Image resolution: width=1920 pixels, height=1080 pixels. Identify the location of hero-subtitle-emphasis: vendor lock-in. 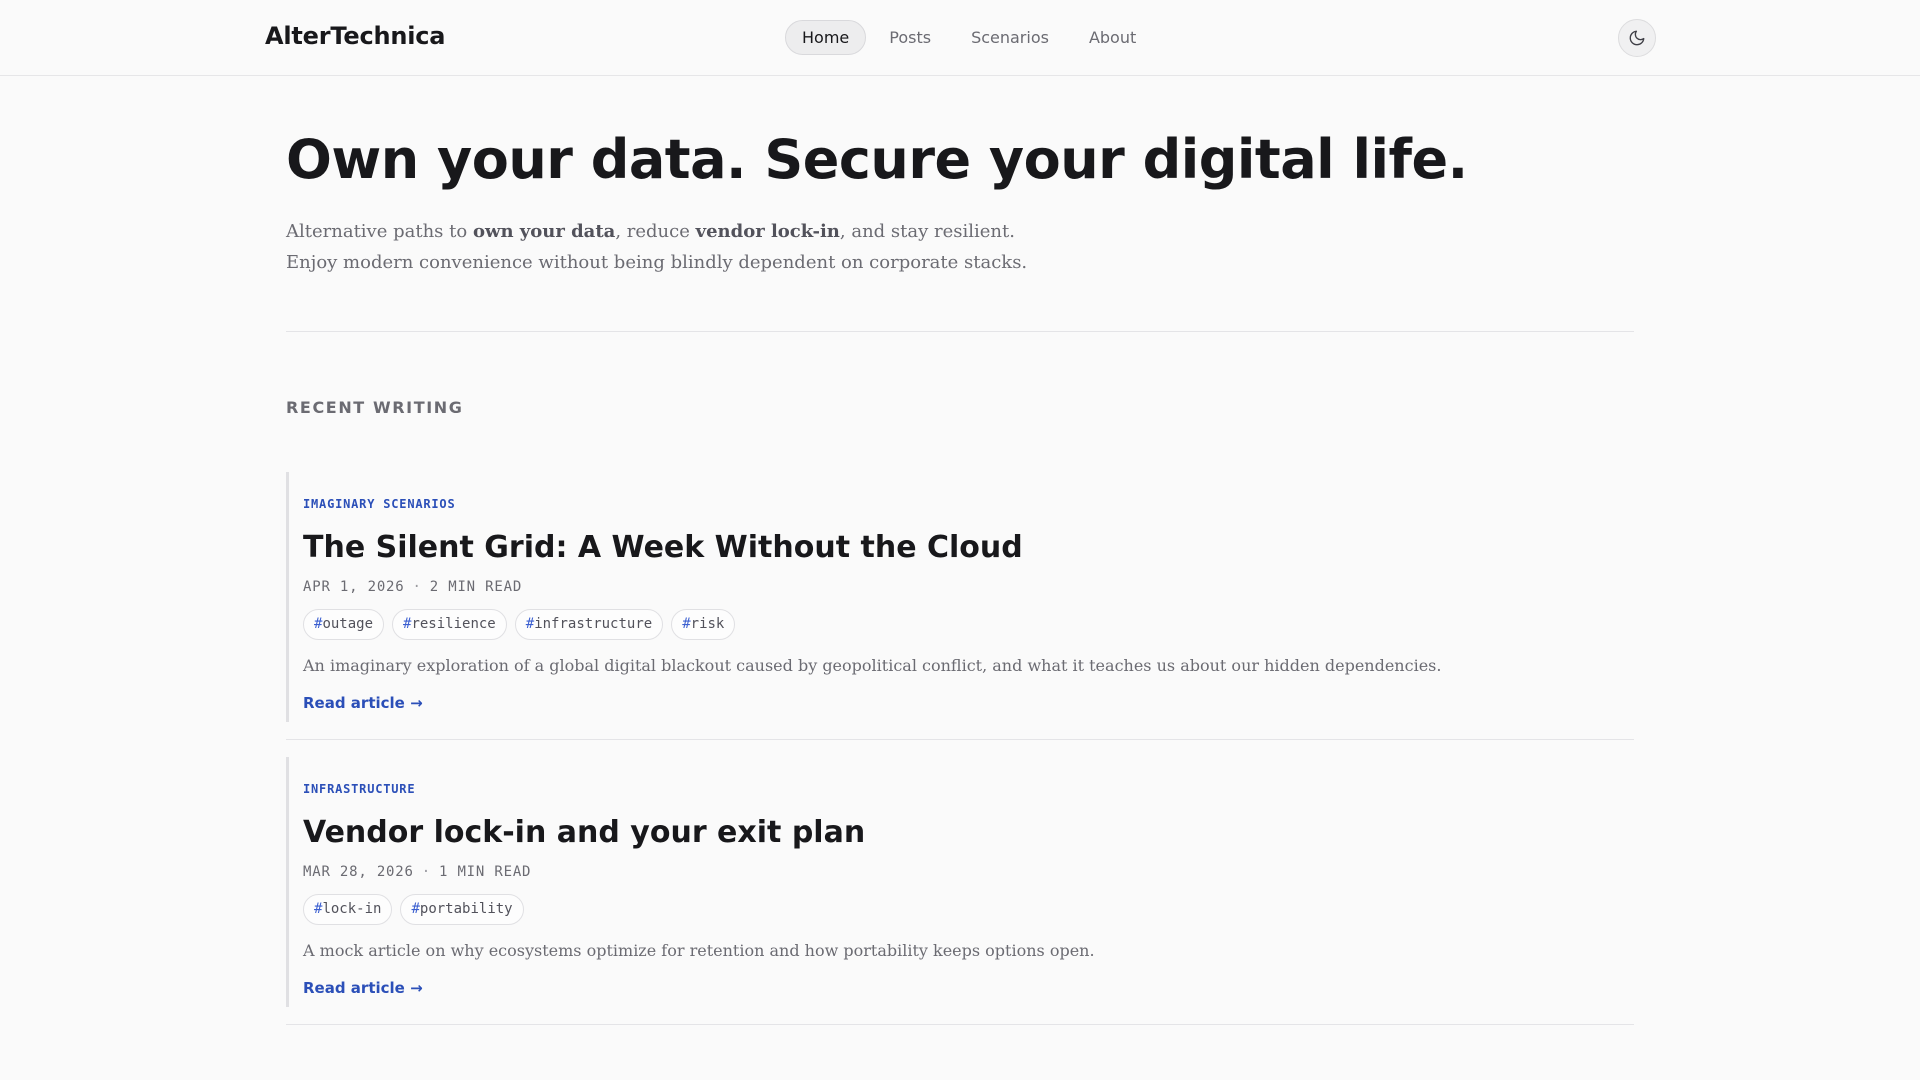
(767, 231).